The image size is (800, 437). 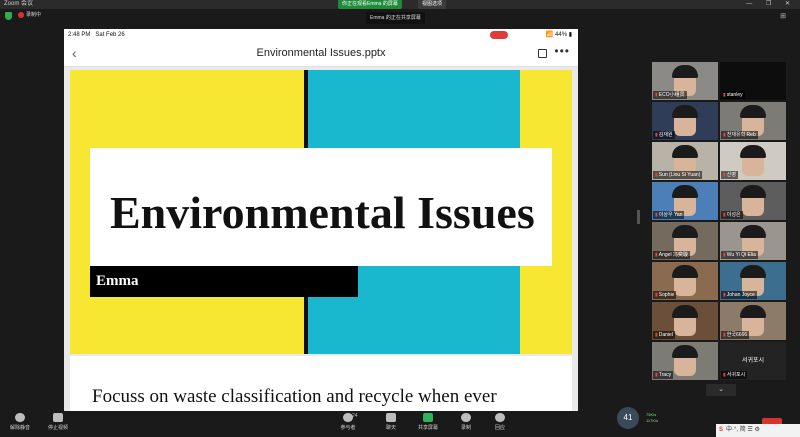 What do you see at coordinates (348, 422) in the screenshot?
I see `participants-button: 24 参与者` at bounding box center [348, 422].